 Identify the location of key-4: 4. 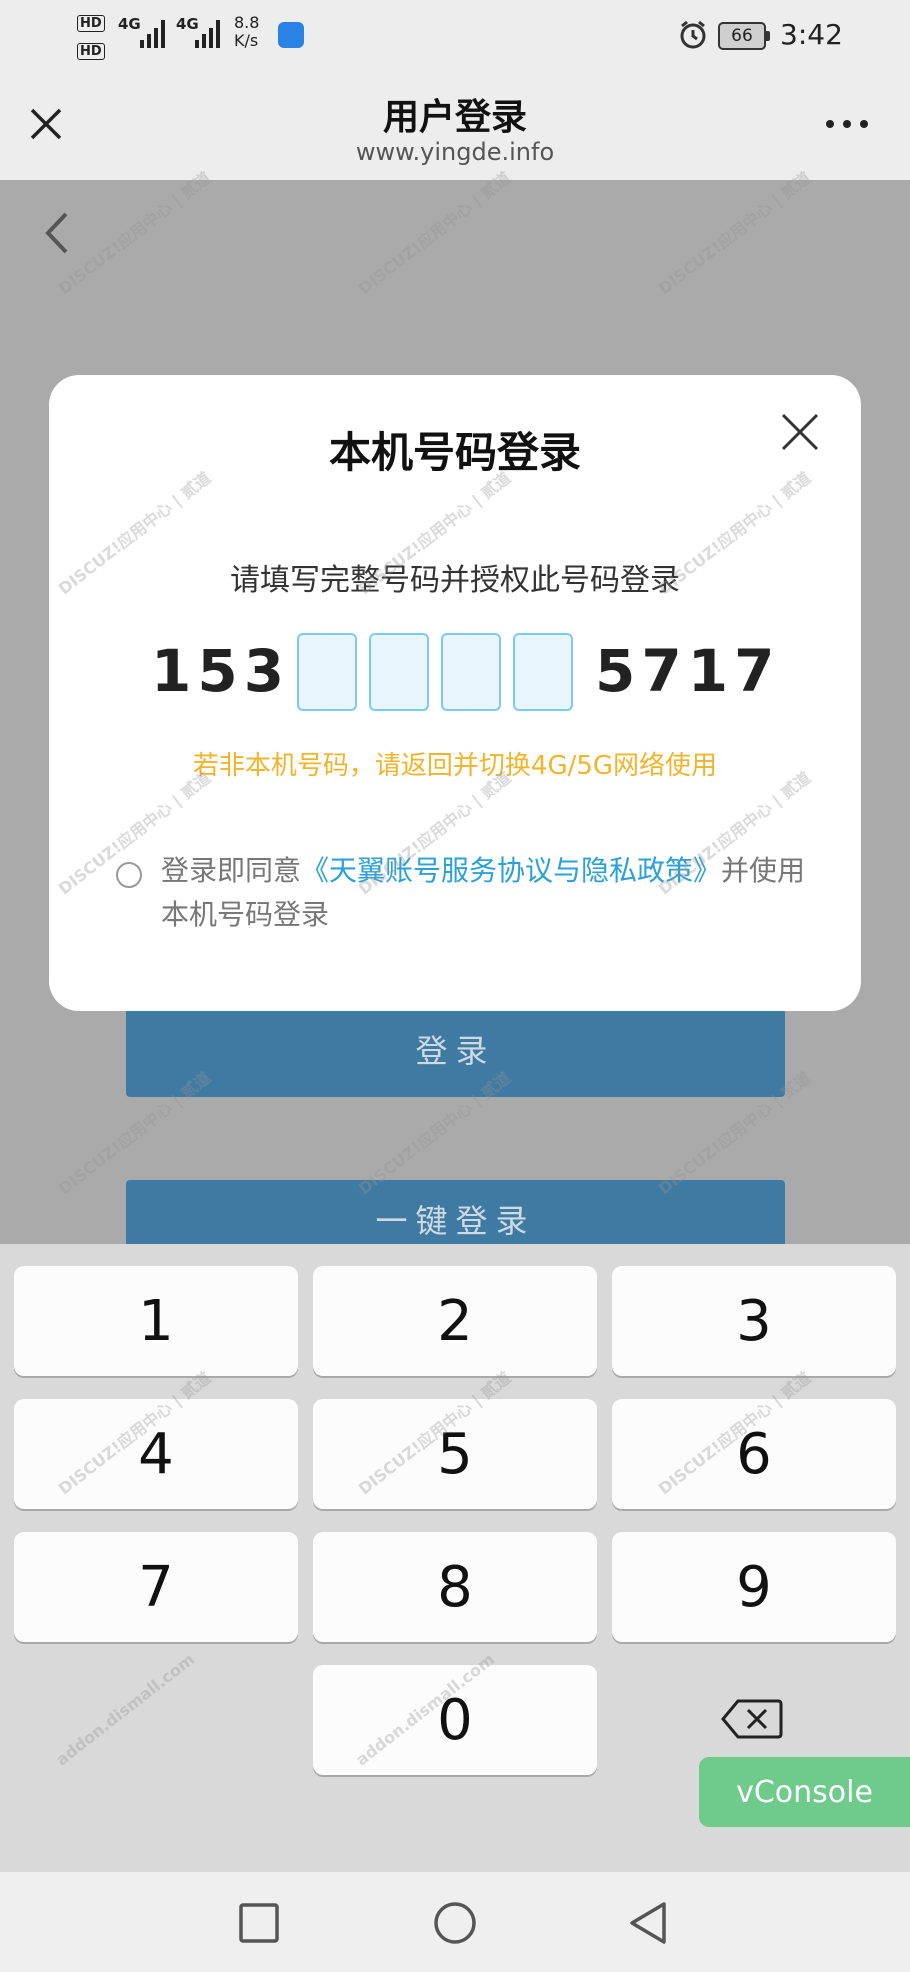
(156, 1454).